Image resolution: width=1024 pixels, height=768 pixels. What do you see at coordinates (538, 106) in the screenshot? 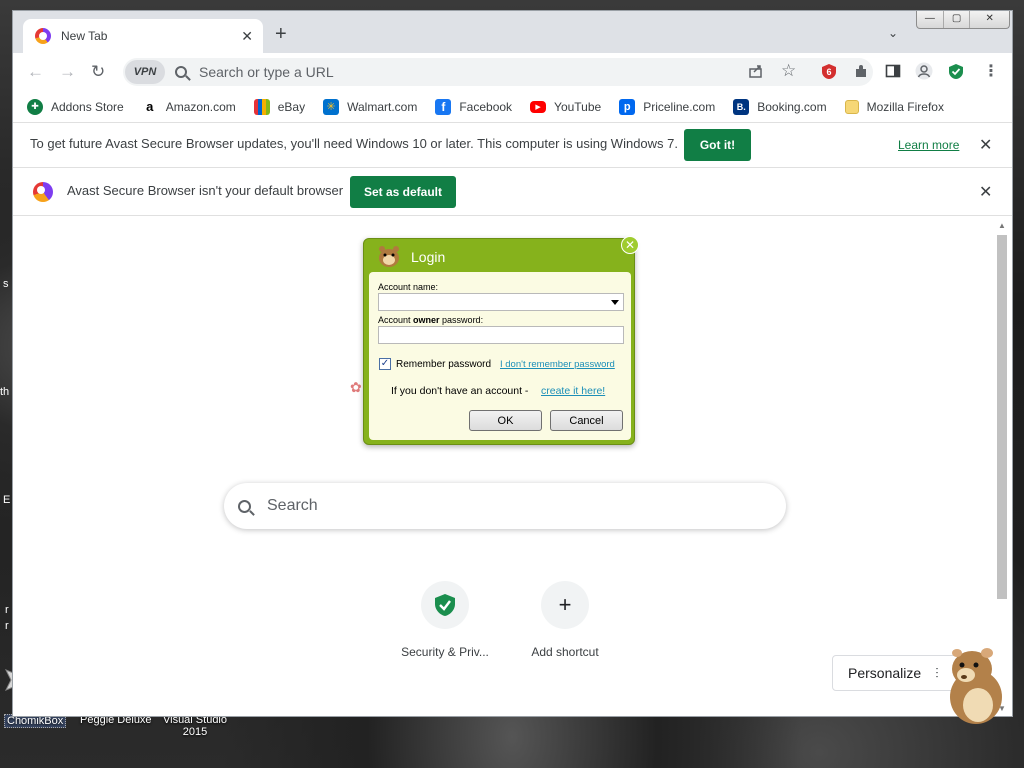
I see `youtube-icon: ▶` at bounding box center [538, 106].